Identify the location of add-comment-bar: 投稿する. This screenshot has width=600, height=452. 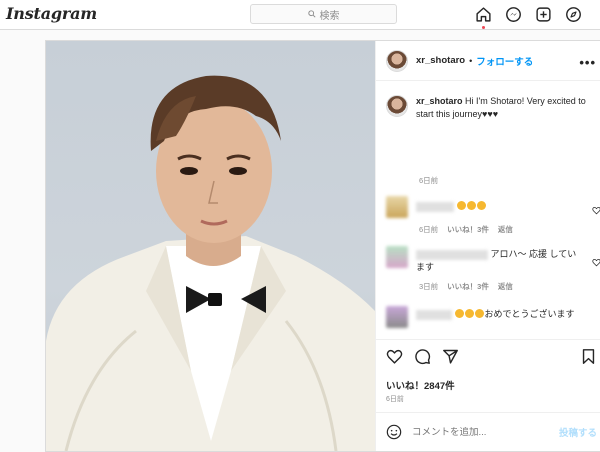
(488, 431).